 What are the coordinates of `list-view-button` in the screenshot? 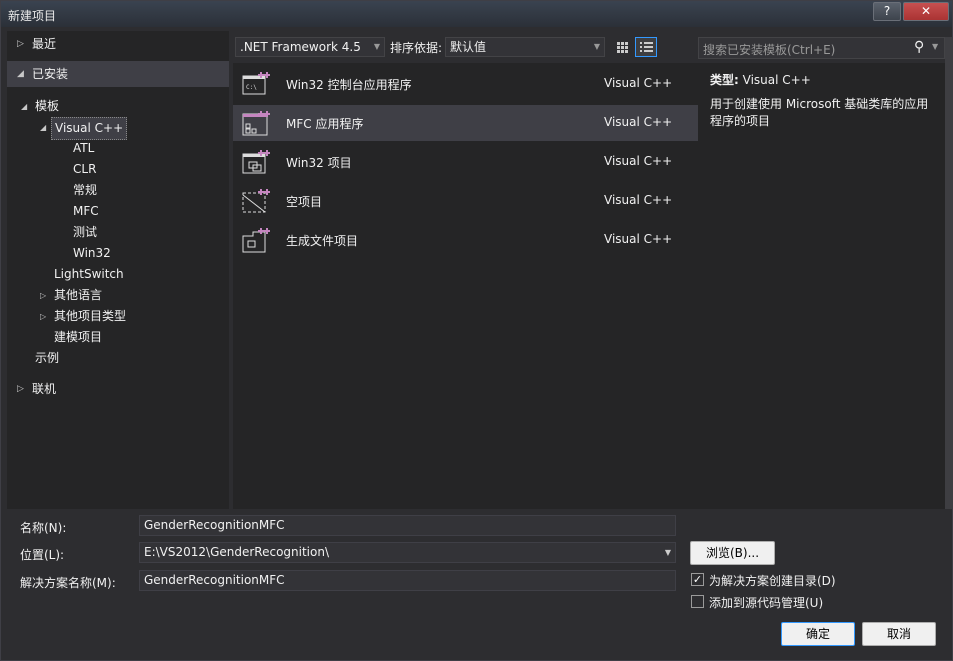 It's located at (646, 47).